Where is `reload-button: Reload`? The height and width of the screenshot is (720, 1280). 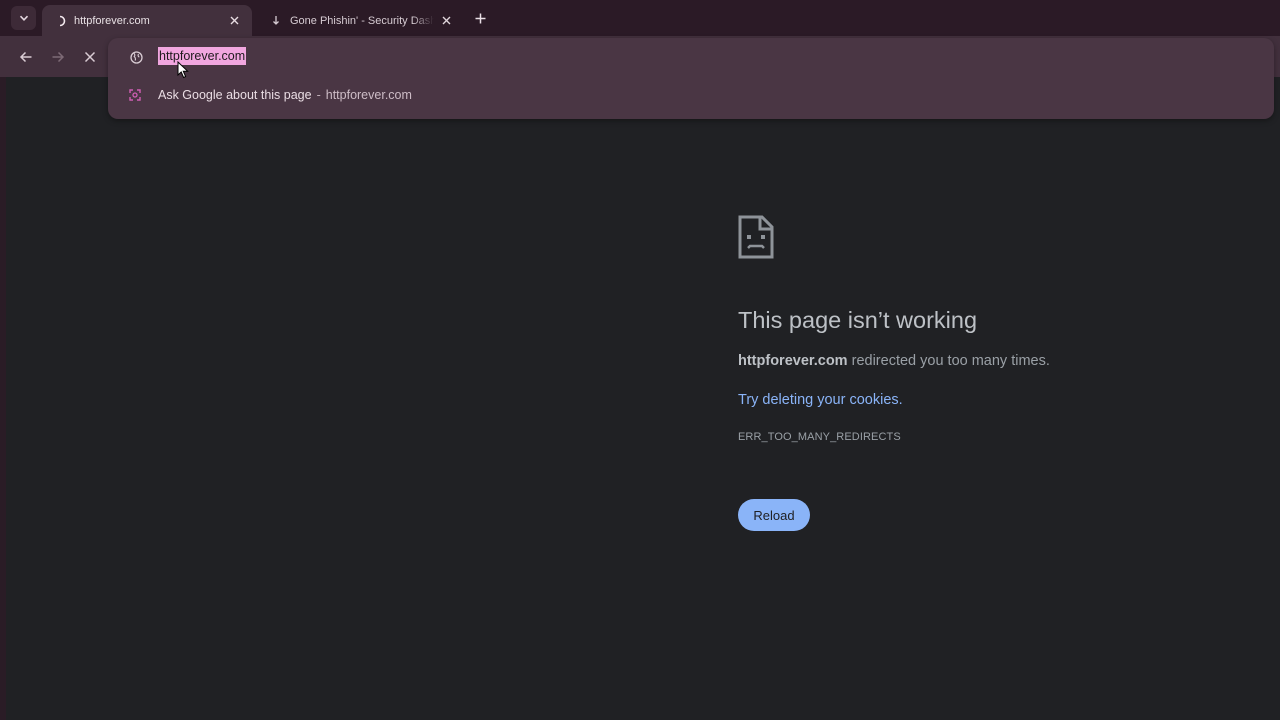 reload-button: Reload is located at coordinates (774, 515).